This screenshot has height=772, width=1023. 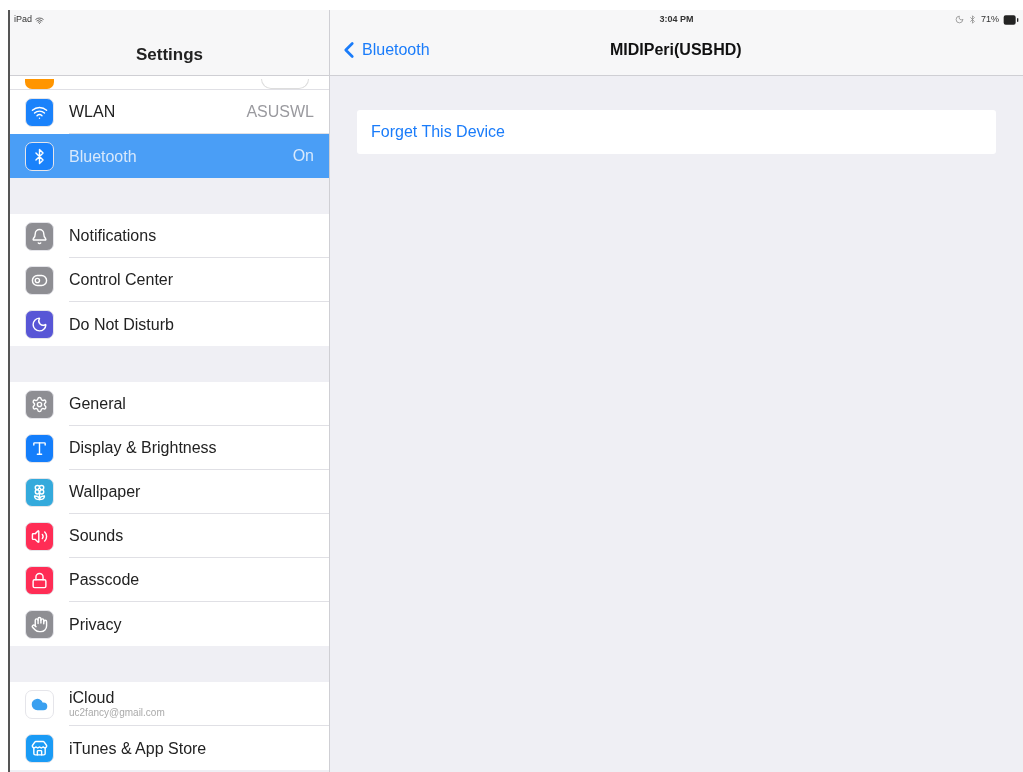 What do you see at coordinates (113, 235) in the screenshot?
I see `row-label: Notifications` at bounding box center [113, 235].